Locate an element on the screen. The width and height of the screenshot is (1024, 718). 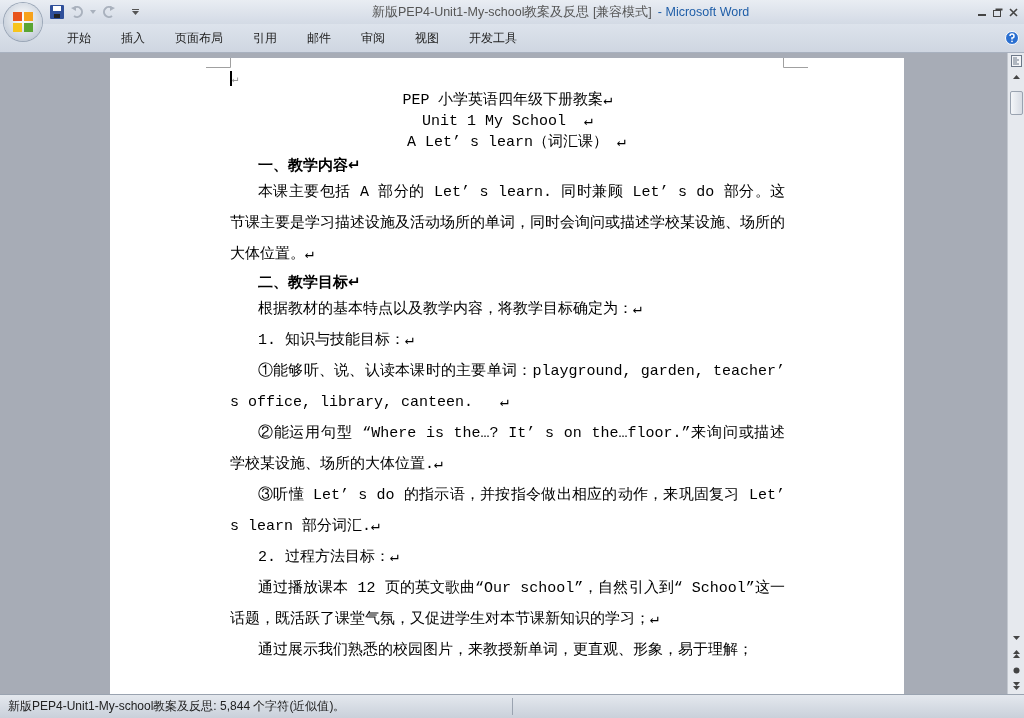
body-text: 本课主要包括 A 部分的 Let’ s learn. 同时兼顾 Let’ s do 部分。这节课主要是学习描述设施及活动场所的单词，同时会询问或描述学校某设施、场所的大体位置。↵ is located at coordinates (507, 223).